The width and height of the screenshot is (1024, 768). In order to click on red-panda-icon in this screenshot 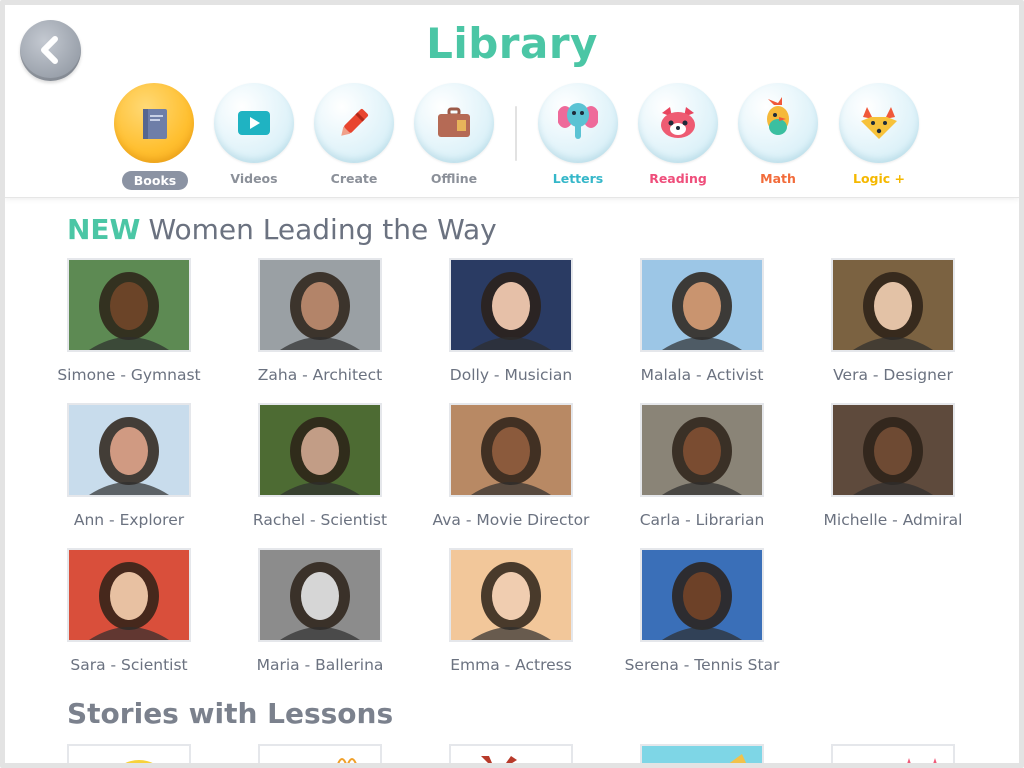, I will do `click(678, 122)`.